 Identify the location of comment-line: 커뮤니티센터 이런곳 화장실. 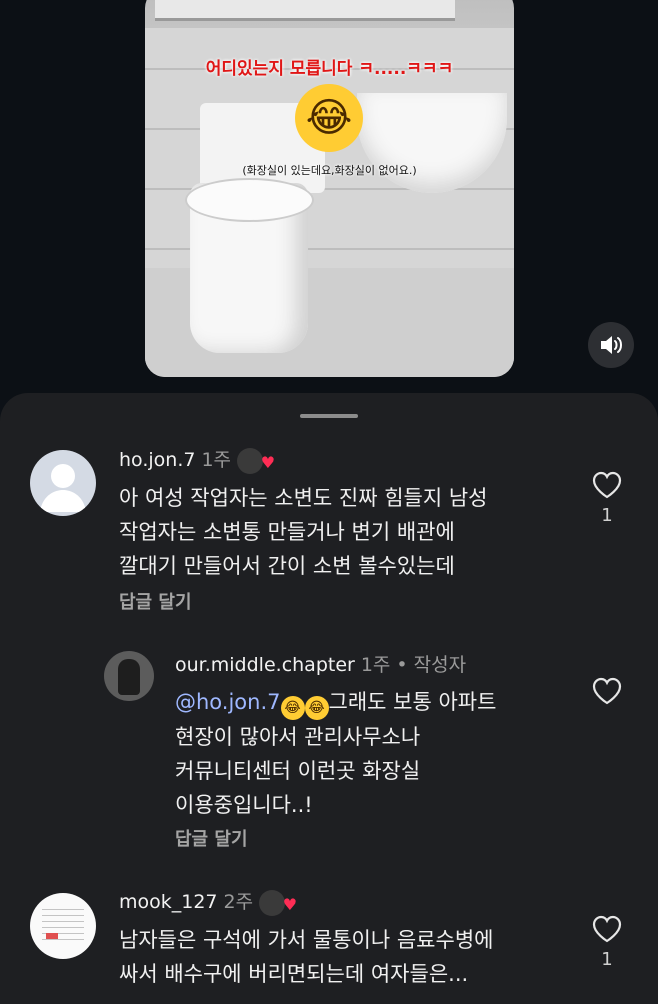
(298, 771).